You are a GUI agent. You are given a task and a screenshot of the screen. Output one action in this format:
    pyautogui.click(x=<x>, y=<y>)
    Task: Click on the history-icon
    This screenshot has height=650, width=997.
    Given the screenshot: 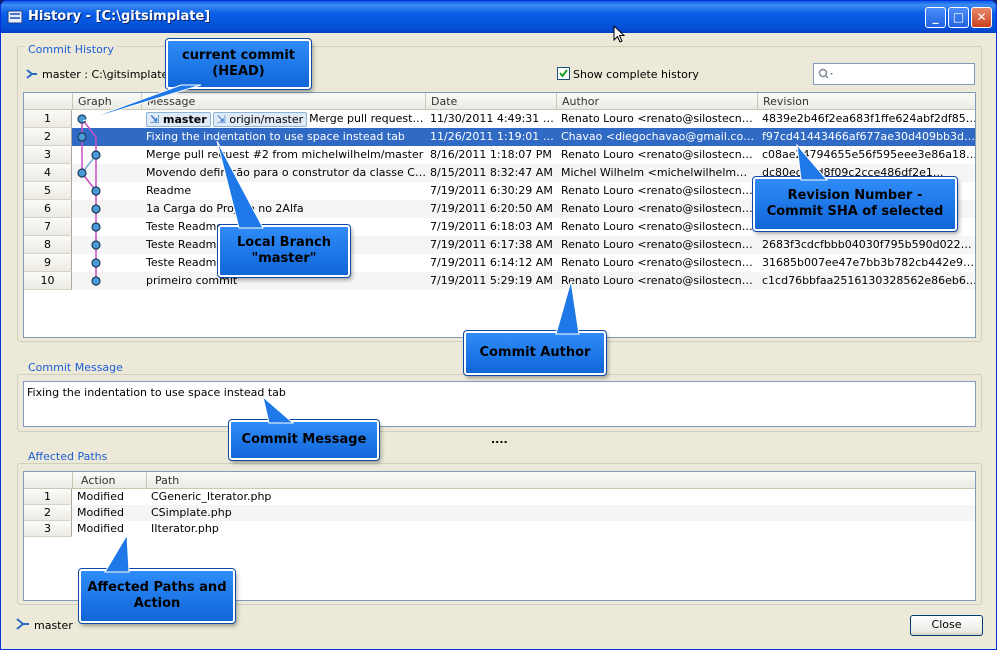 What is the action you would take?
    pyautogui.click(x=15, y=17)
    